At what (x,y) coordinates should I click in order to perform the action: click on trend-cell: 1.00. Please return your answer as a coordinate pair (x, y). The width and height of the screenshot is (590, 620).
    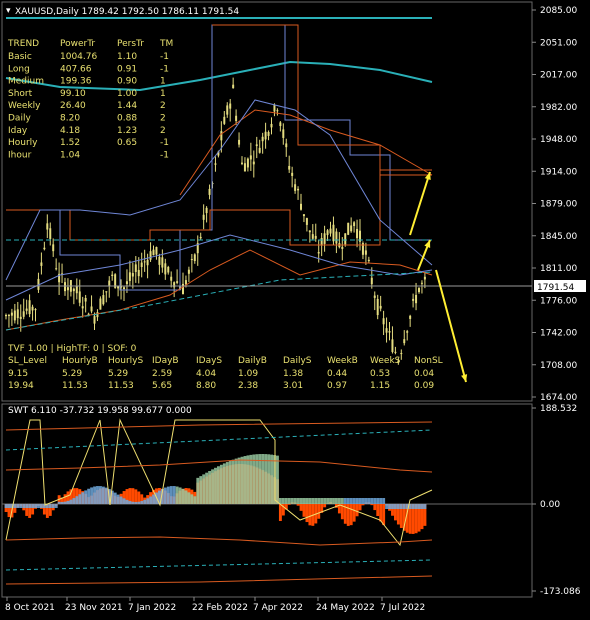
    Looking at the image, I should click on (127, 94).